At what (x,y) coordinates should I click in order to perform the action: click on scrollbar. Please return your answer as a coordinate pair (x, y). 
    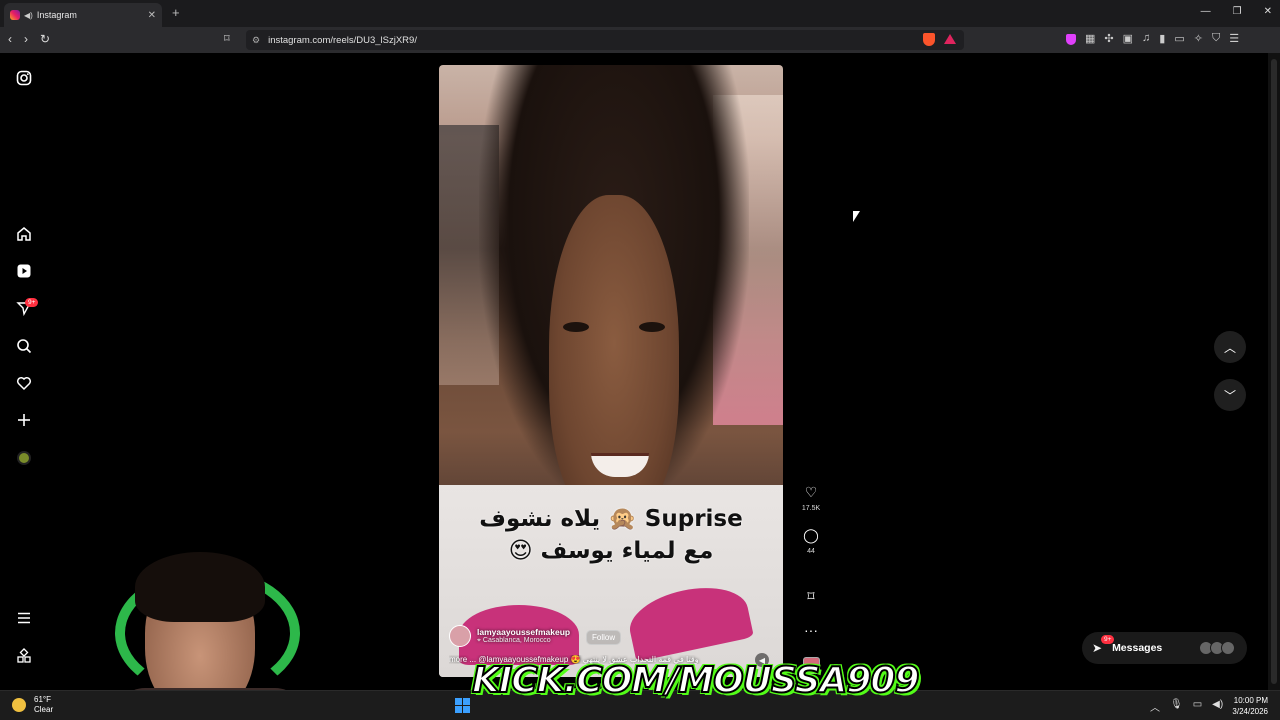
    Looking at the image, I should click on (1274, 371).